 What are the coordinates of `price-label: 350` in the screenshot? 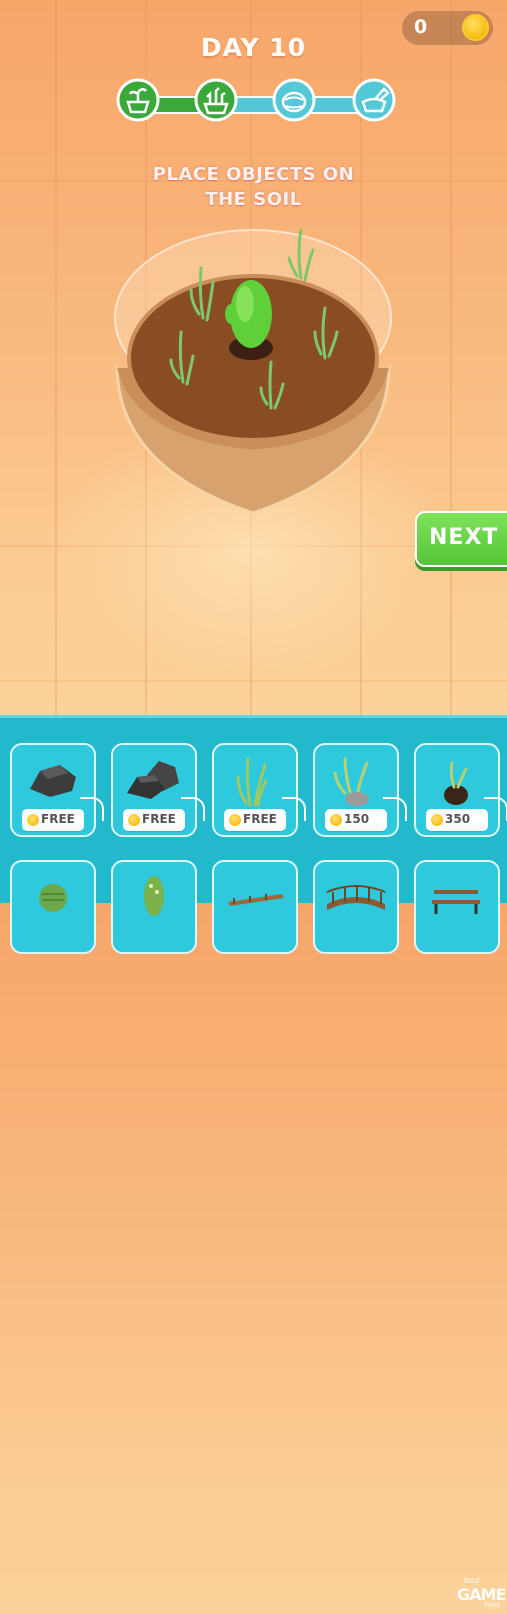 It's located at (458, 819).